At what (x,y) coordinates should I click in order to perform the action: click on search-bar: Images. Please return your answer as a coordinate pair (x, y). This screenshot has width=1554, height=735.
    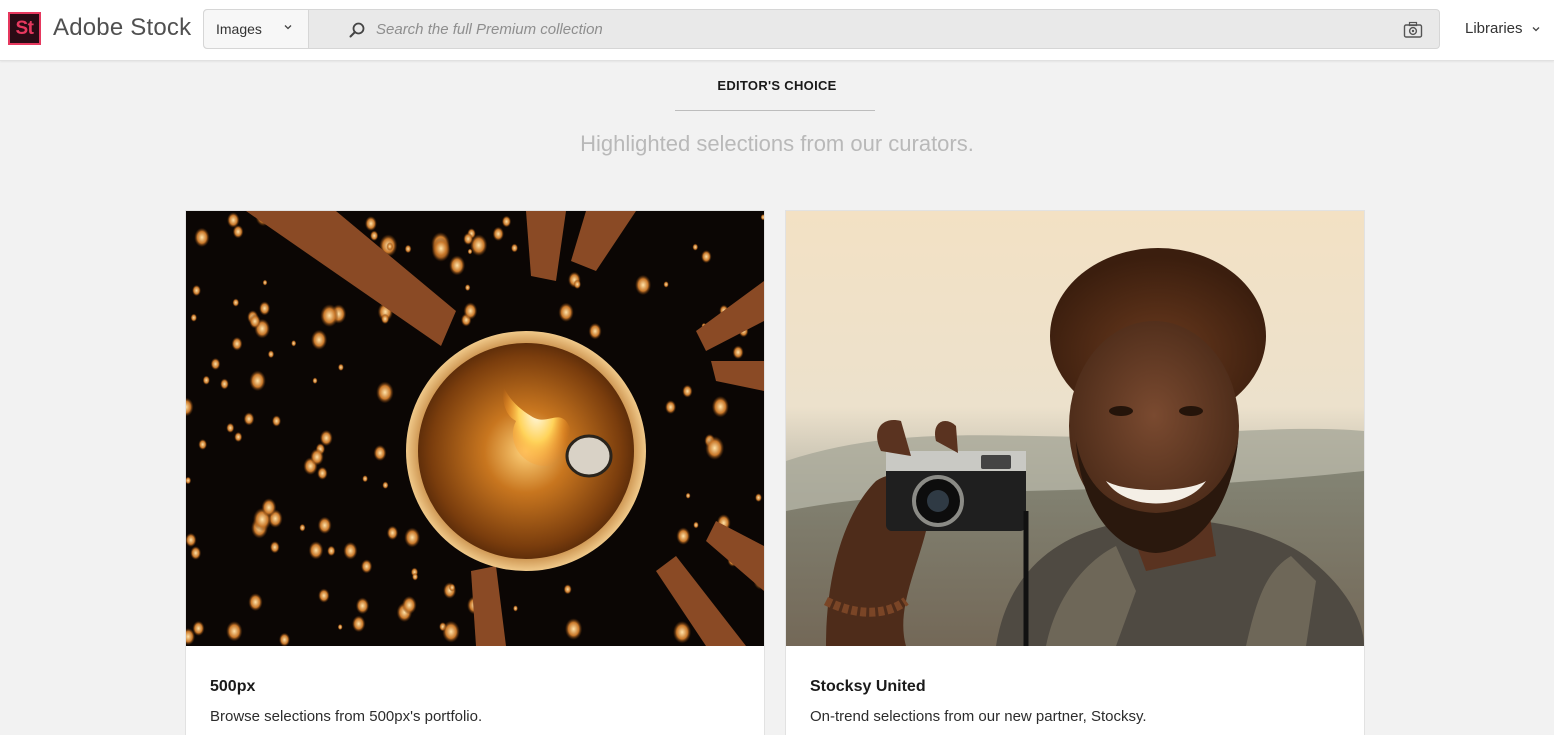
    Looking at the image, I should click on (821, 29).